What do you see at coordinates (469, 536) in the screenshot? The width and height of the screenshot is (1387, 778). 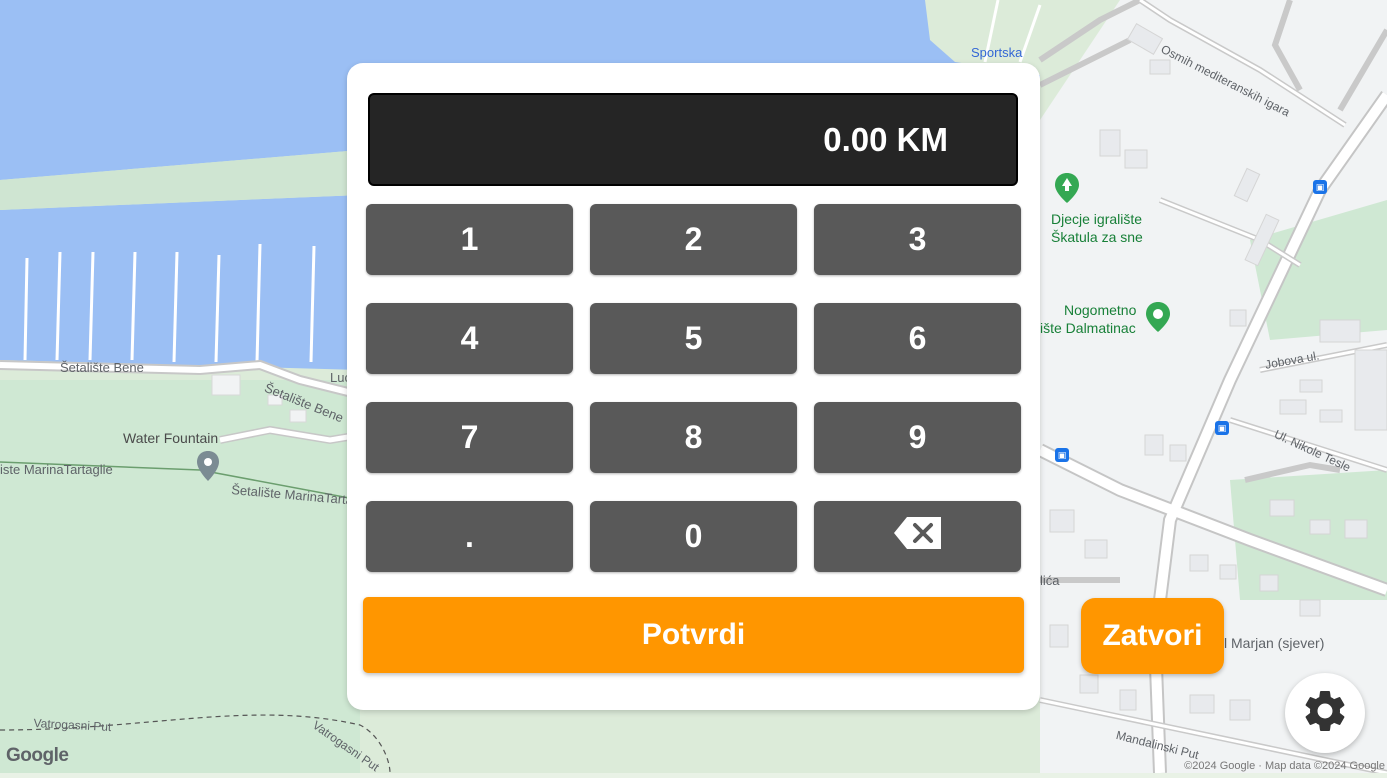 I see `key-decimal: .` at bounding box center [469, 536].